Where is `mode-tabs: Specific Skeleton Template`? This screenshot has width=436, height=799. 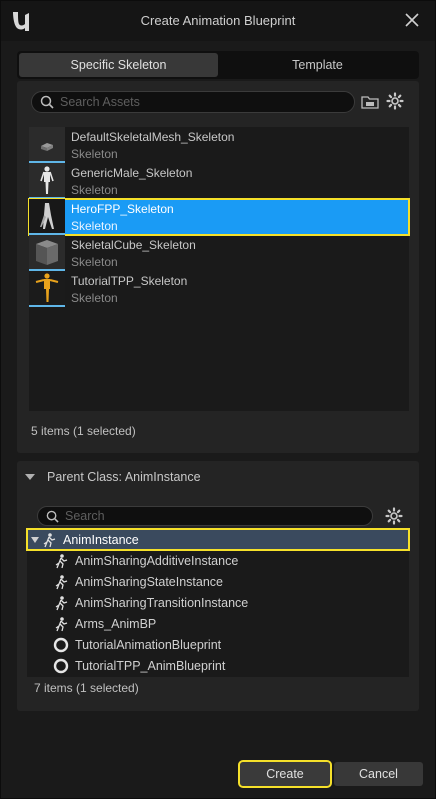 mode-tabs: Specific Skeleton Template is located at coordinates (218, 65).